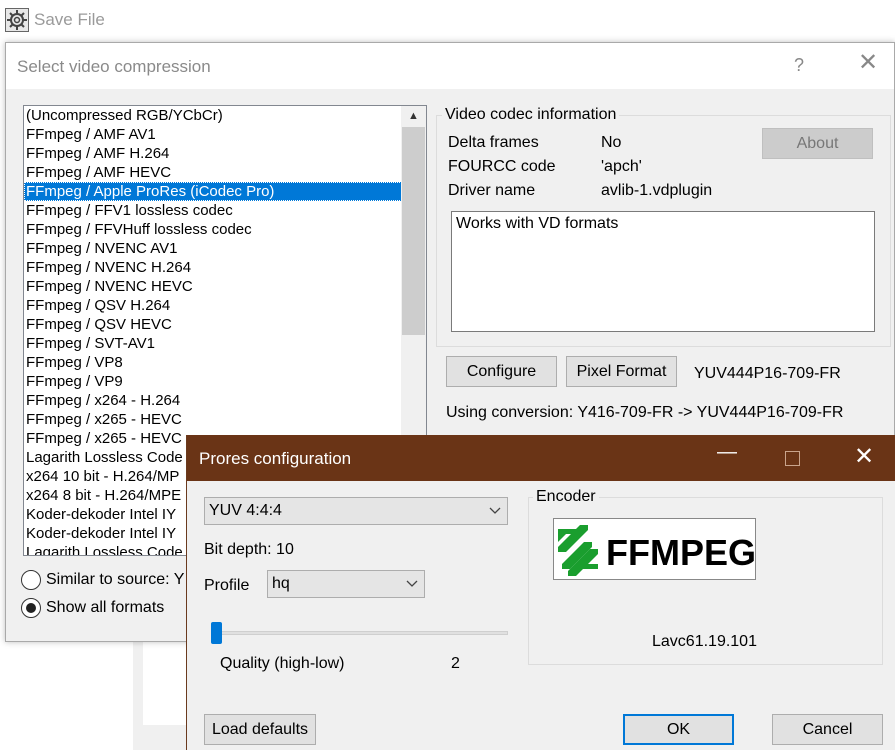 This screenshot has height=750, width=895. Describe the element at coordinates (213, 419) in the screenshot. I see `codec-list-item: FFmpeg / x265 - HEVC` at that location.